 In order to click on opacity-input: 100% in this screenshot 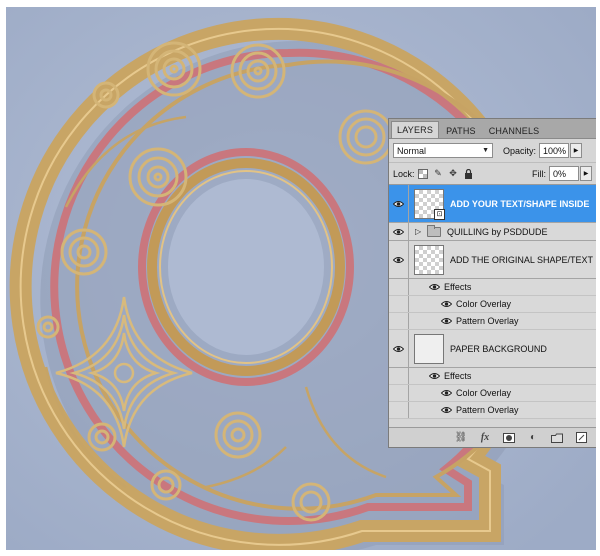, I will do `click(554, 150)`.